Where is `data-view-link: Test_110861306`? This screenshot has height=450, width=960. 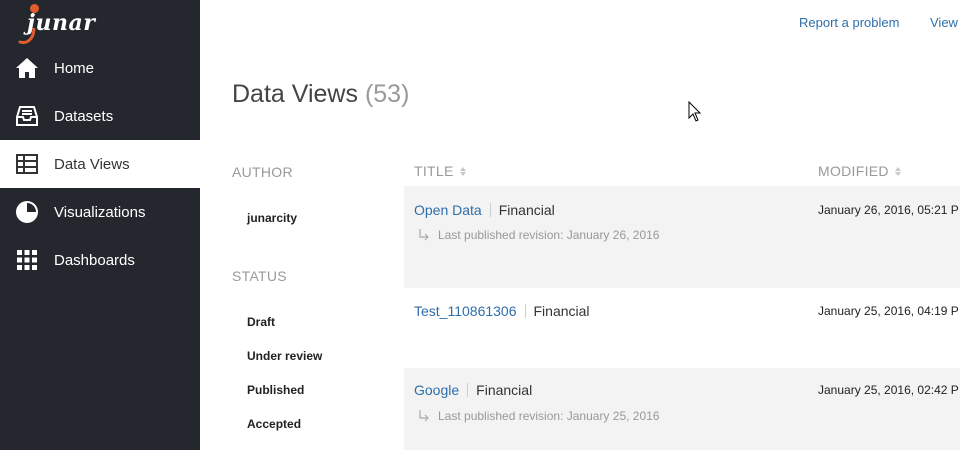
data-view-link: Test_110861306 is located at coordinates (465, 311).